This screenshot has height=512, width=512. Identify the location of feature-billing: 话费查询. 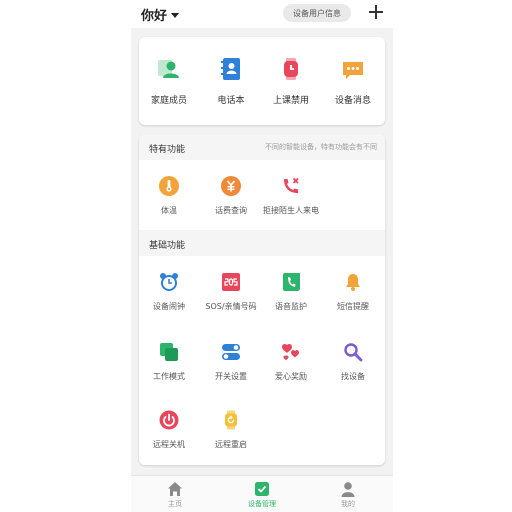
(231, 196).